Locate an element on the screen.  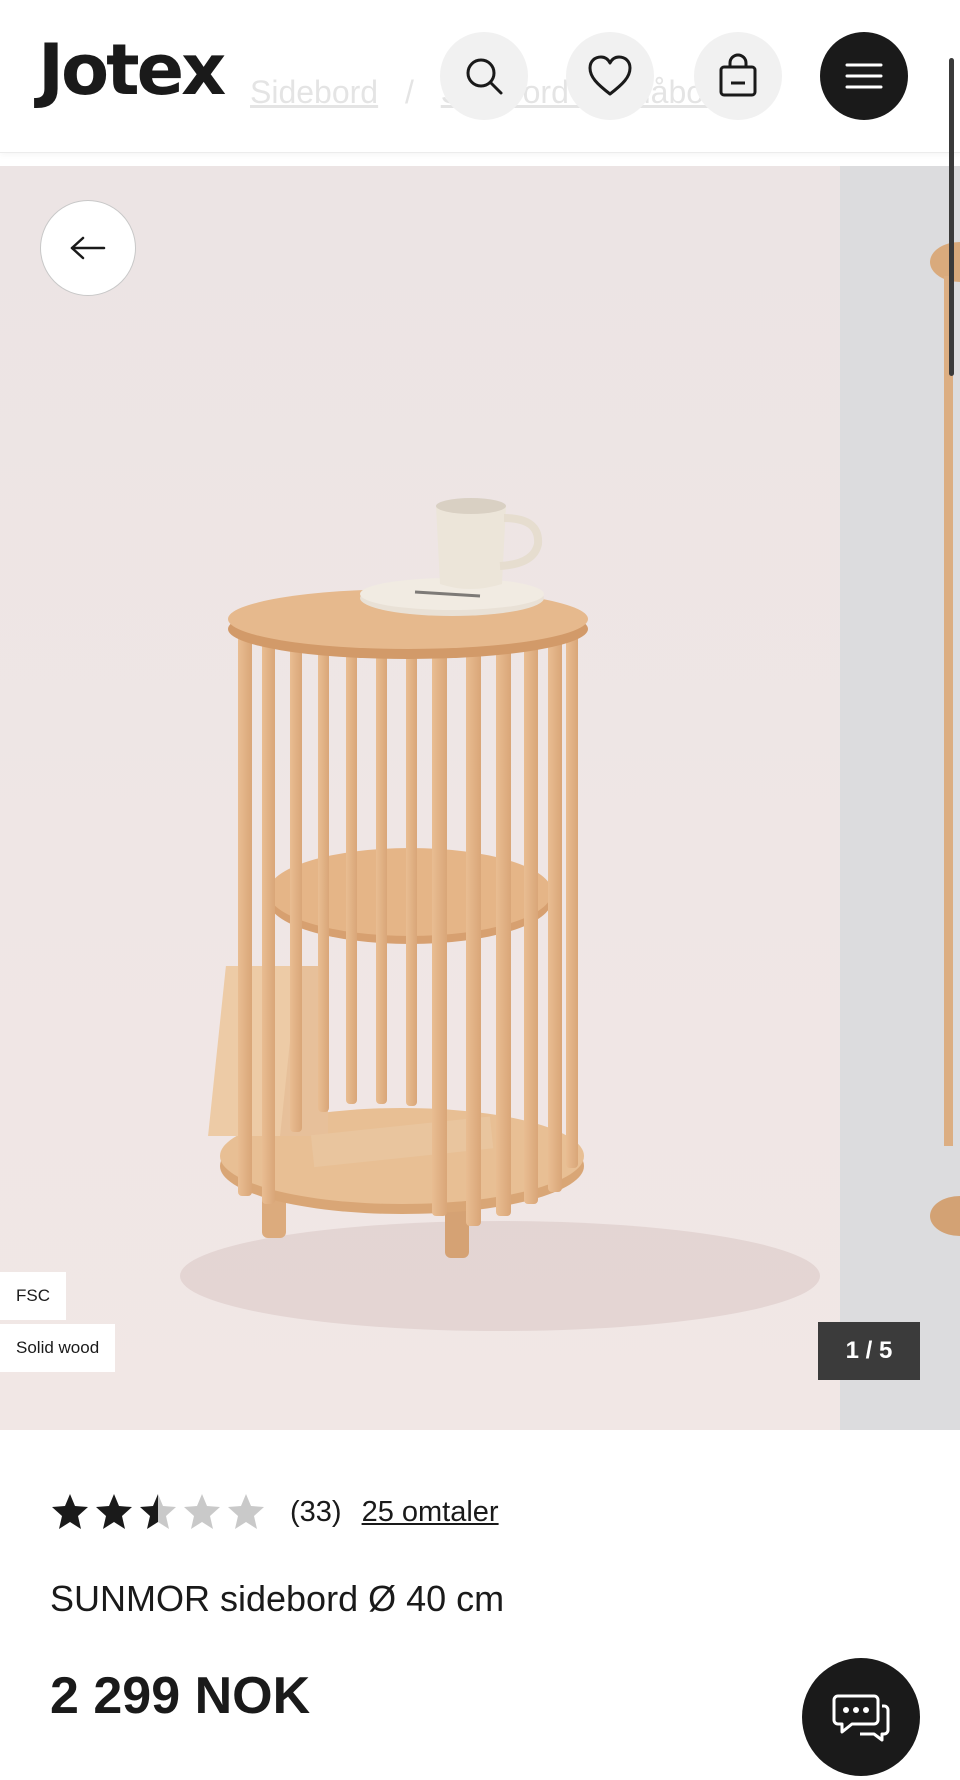
product-title: SUNMOR sidebord Ø 40 cm is located at coordinates (277, 1598).